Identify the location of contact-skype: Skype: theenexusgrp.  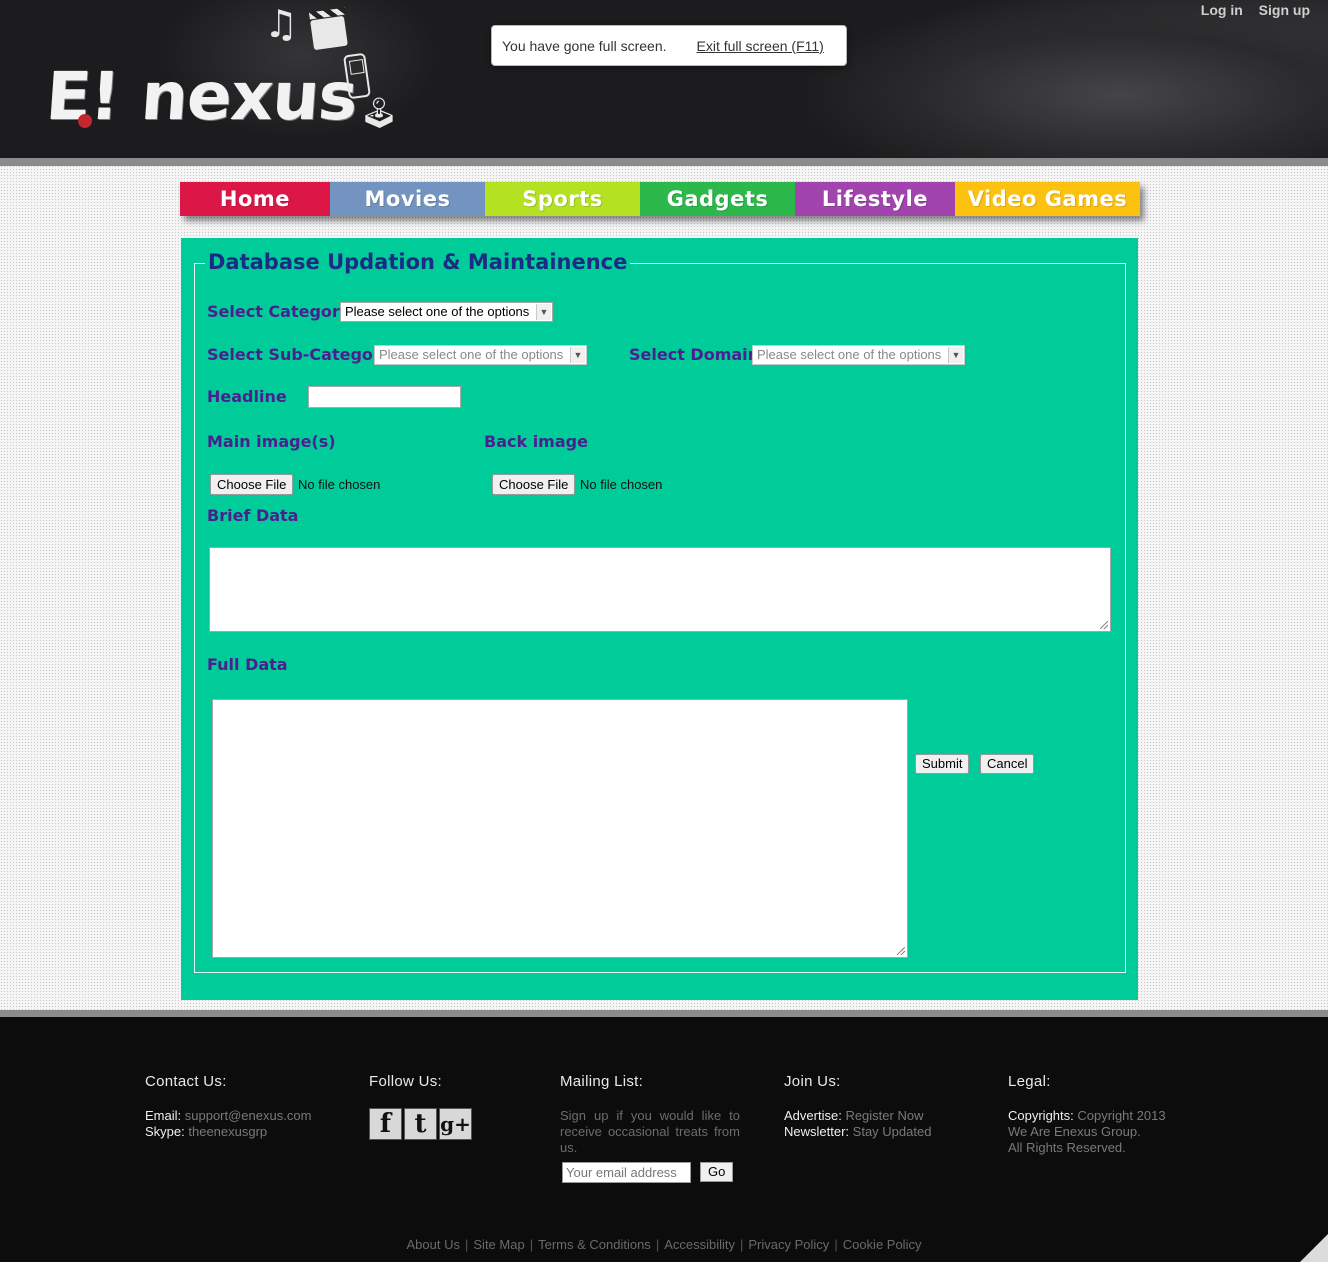
(228, 1132).